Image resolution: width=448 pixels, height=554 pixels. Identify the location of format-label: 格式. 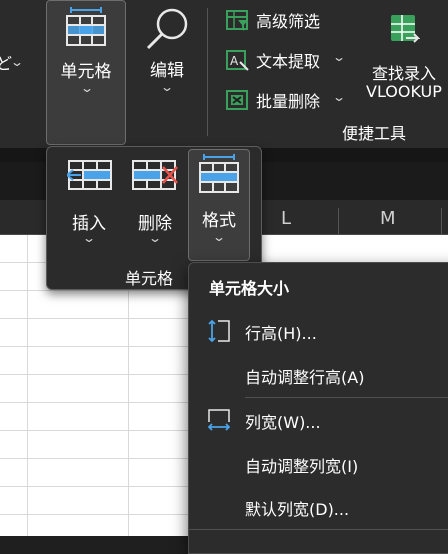
(219, 221).